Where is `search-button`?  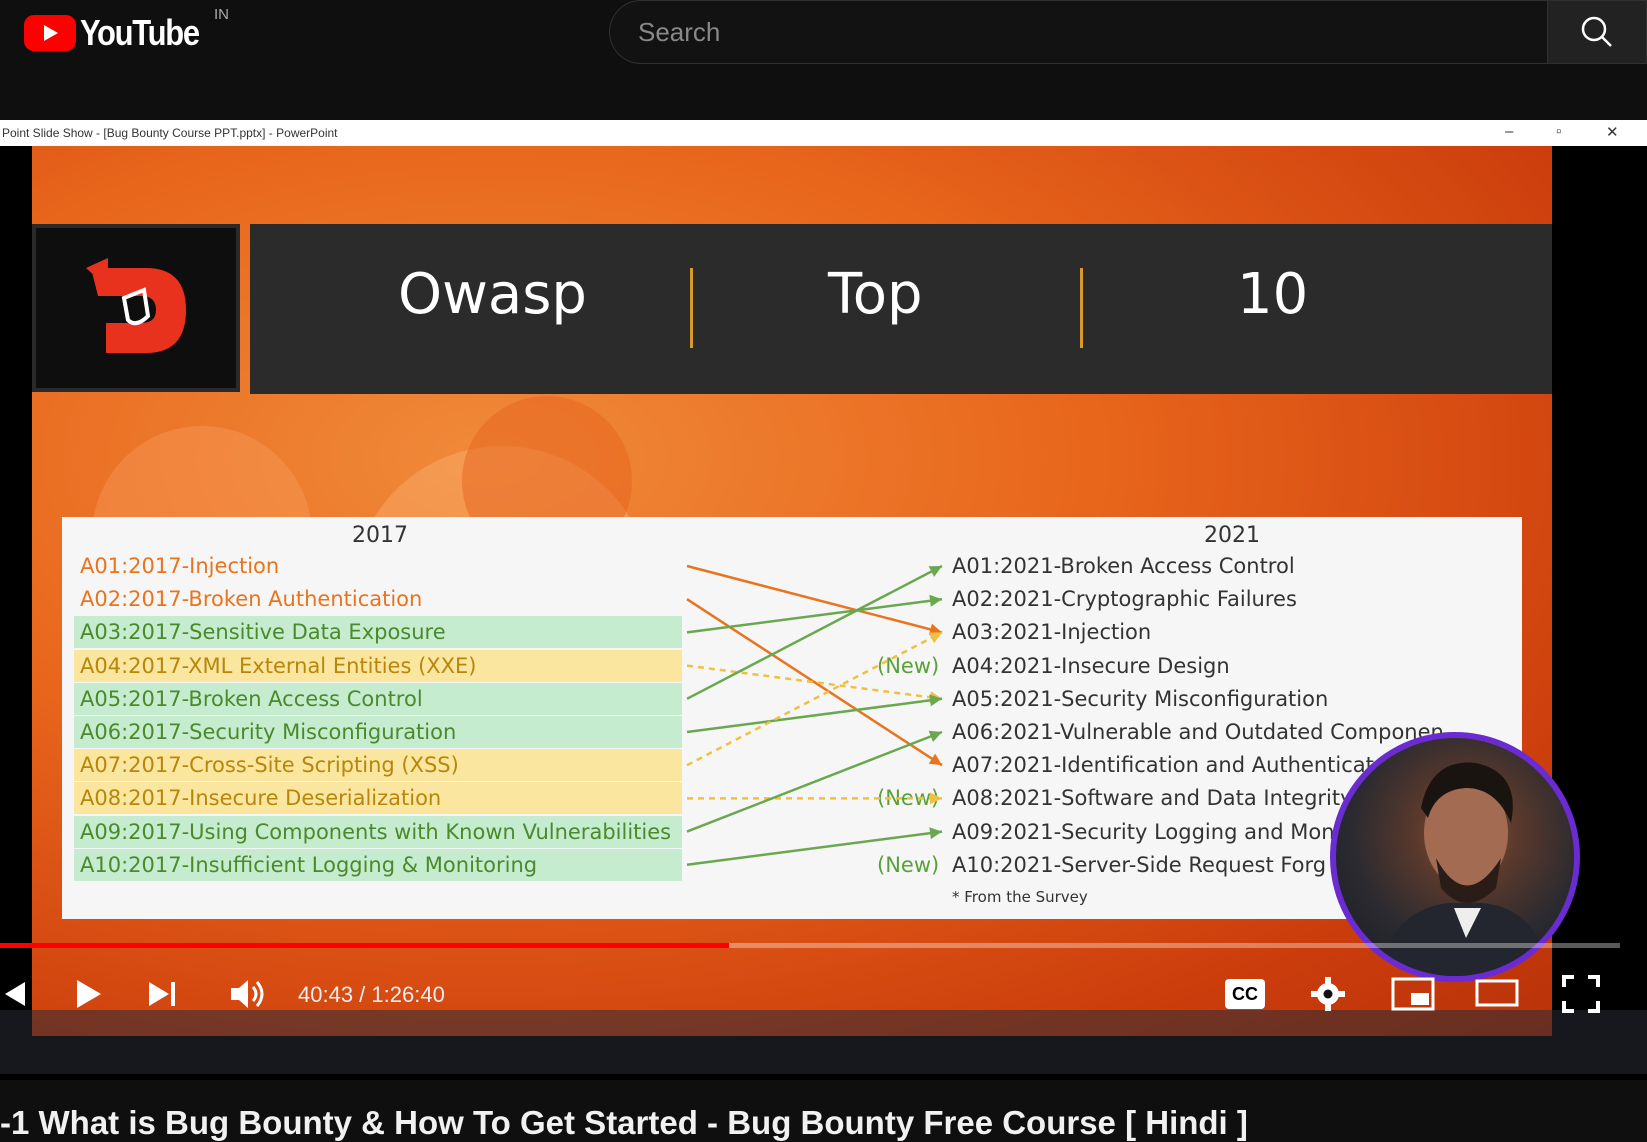
search-button is located at coordinates (1597, 32).